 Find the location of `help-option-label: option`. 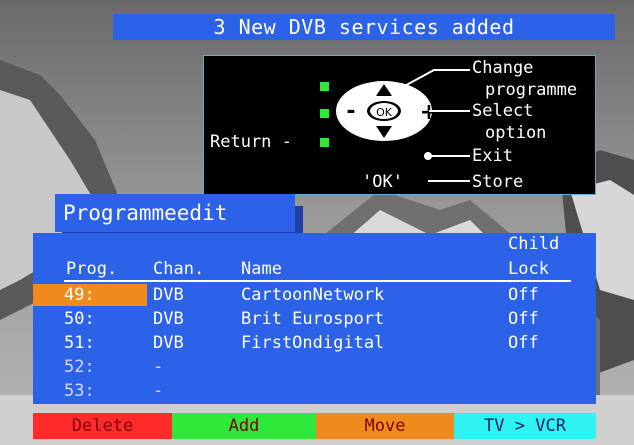

help-option-label: option is located at coordinates (516, 133).